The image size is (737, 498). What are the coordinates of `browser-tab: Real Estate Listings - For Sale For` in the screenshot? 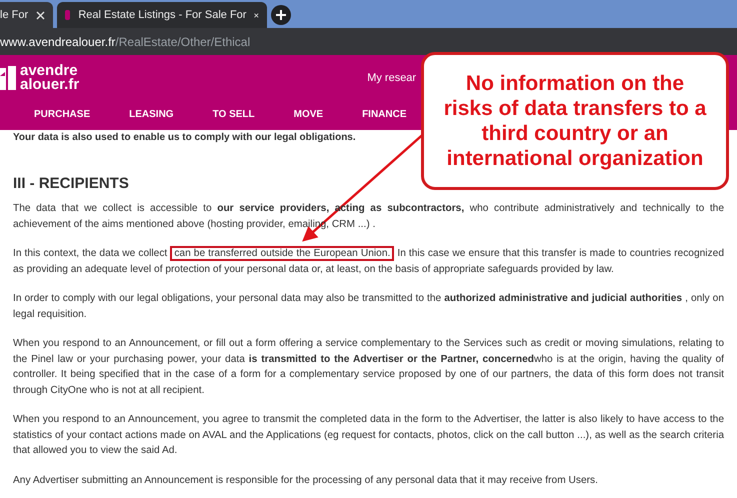 It's located at (162, 15).